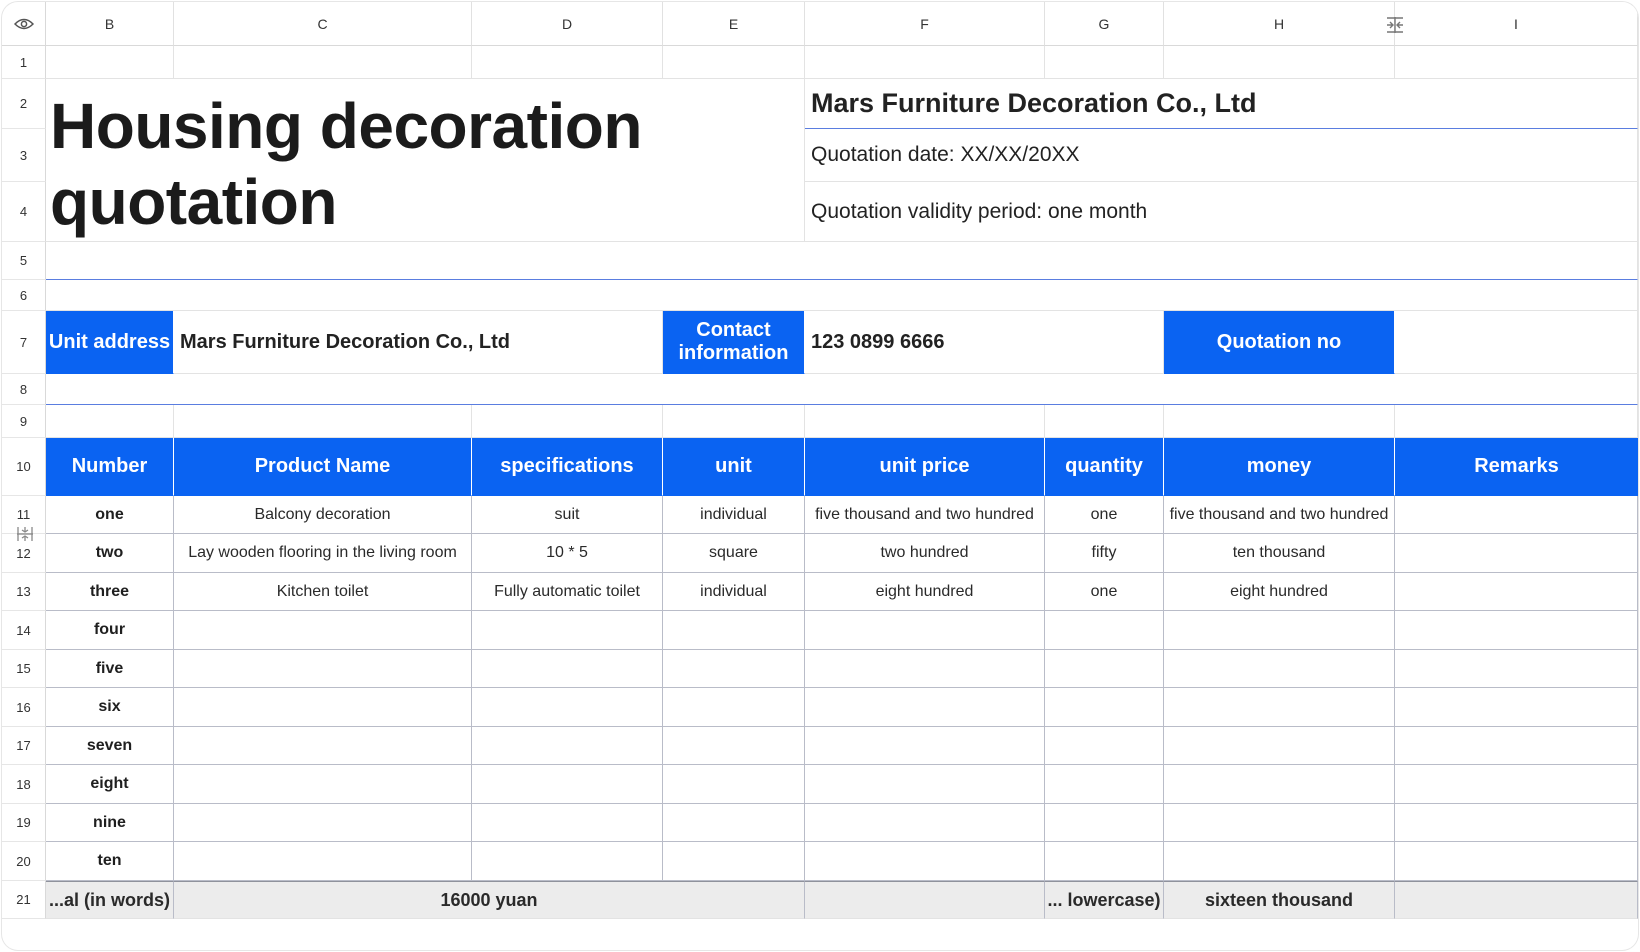 The height and width of the screenshot is (952, 1640). Describe the element at coordinates (1279, 62) in the screenshot. I see `cell-h1` at that location.